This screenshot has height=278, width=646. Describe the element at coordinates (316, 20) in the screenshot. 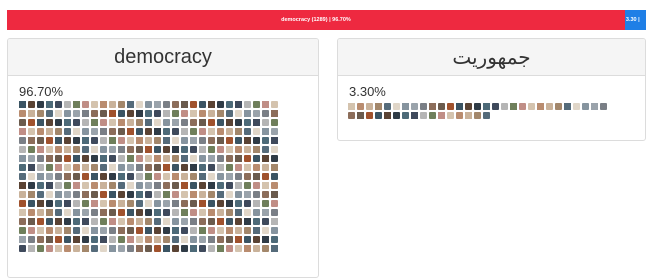

I see `progress-segment-democracy: democracy (1289) | 96.70%` at that location.